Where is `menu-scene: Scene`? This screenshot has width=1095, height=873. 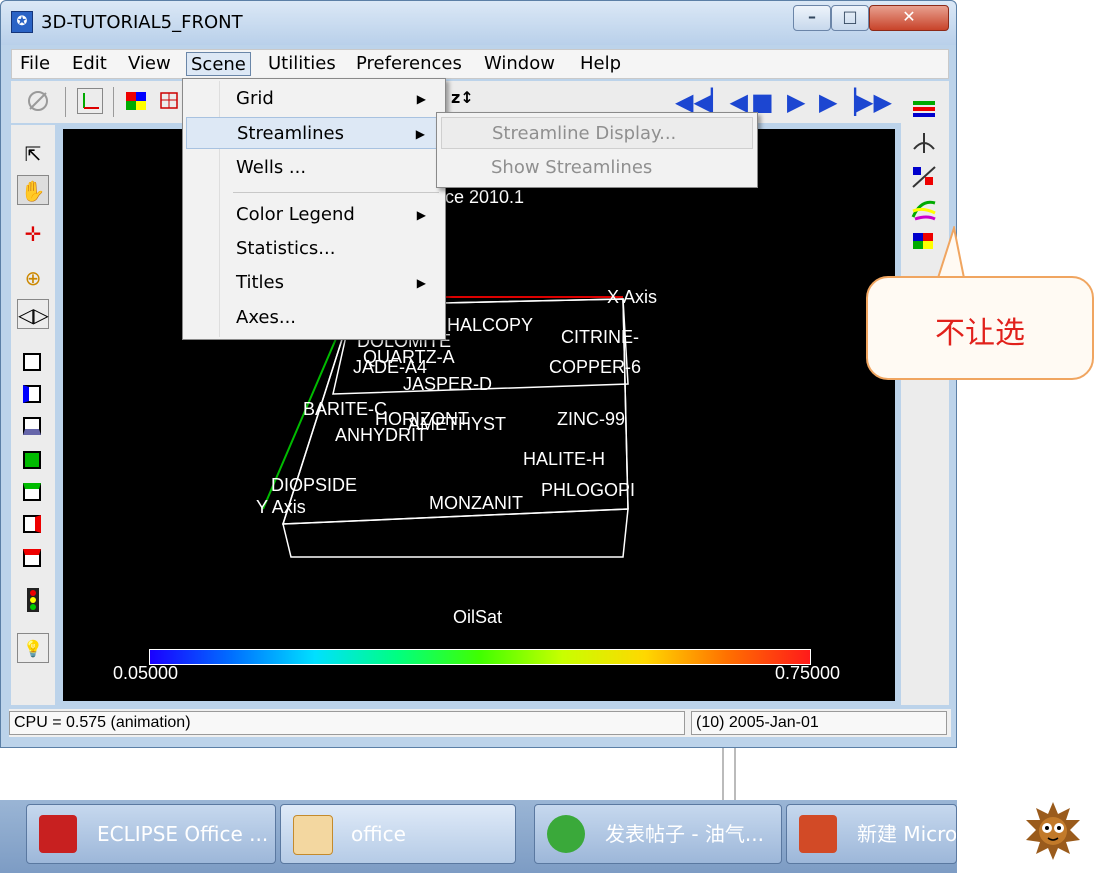
menu-scene: Scene is located at coordinates (218, 64).